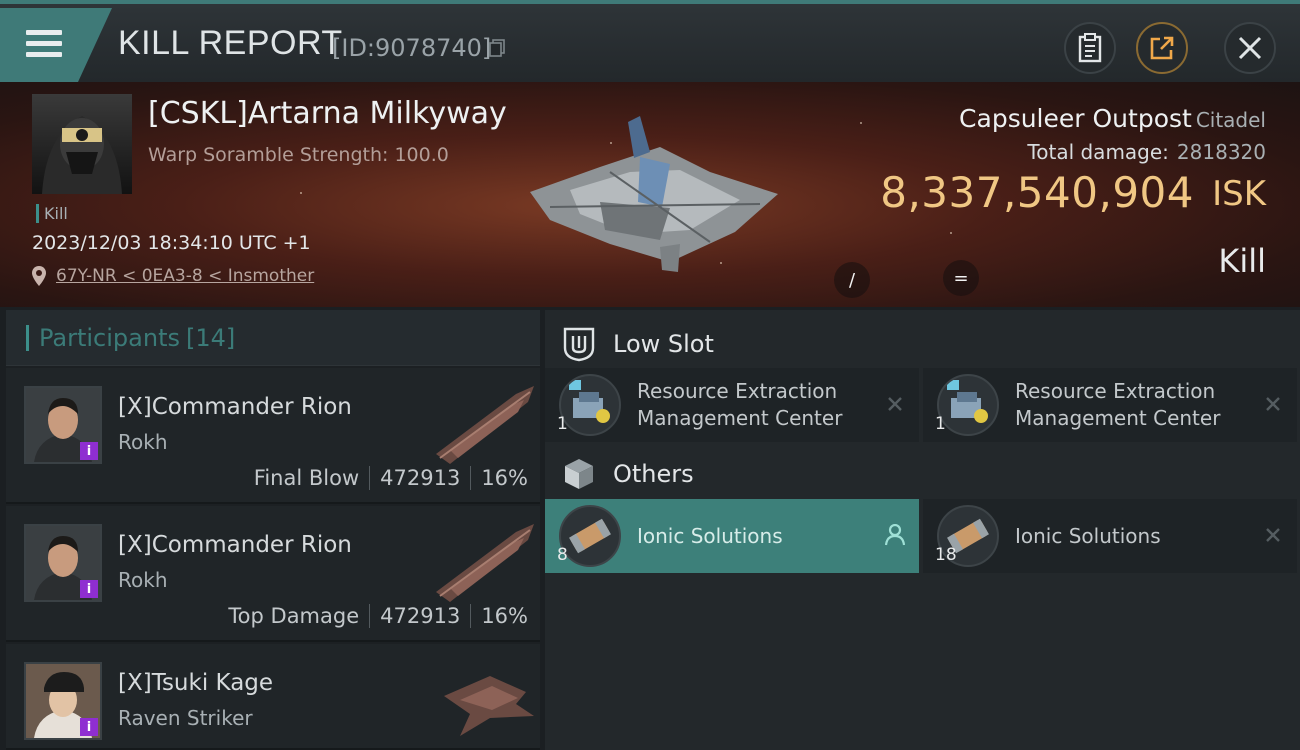  Describe the element at coordinates (653, 474) in the screenshot. I see `others-title: Others` at that location.